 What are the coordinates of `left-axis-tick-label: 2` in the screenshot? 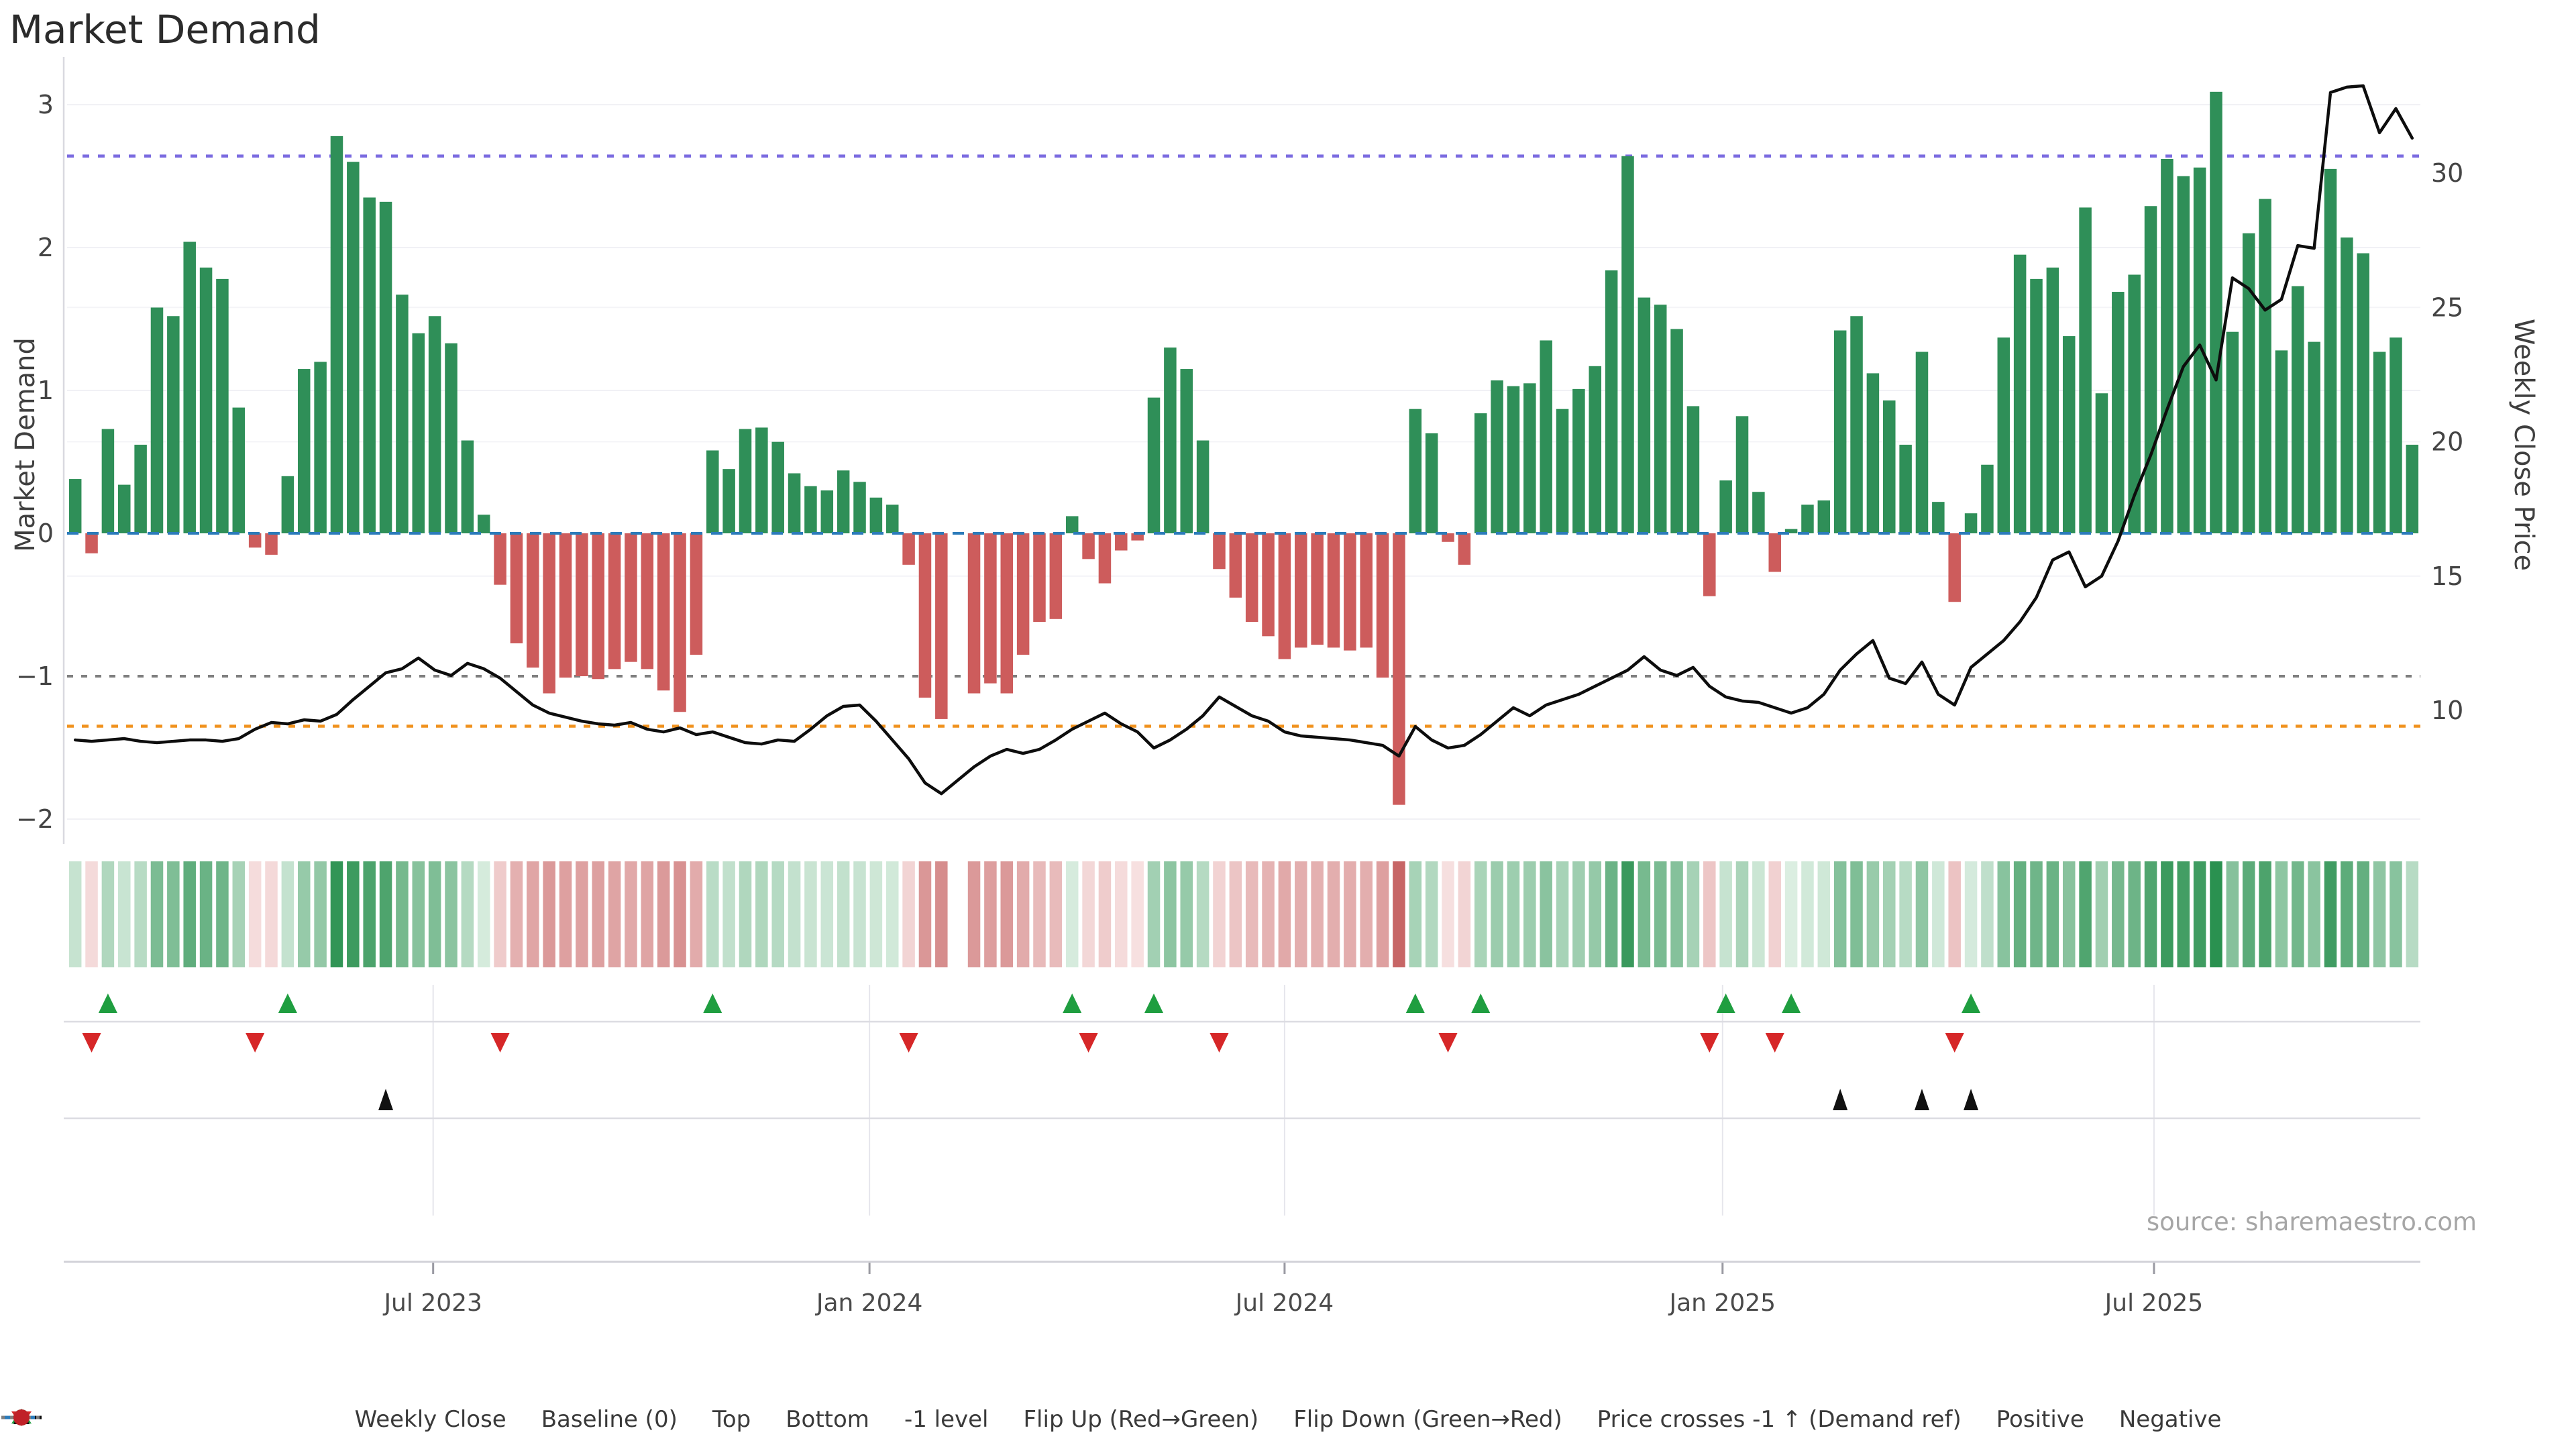 It's located at (46, 247).